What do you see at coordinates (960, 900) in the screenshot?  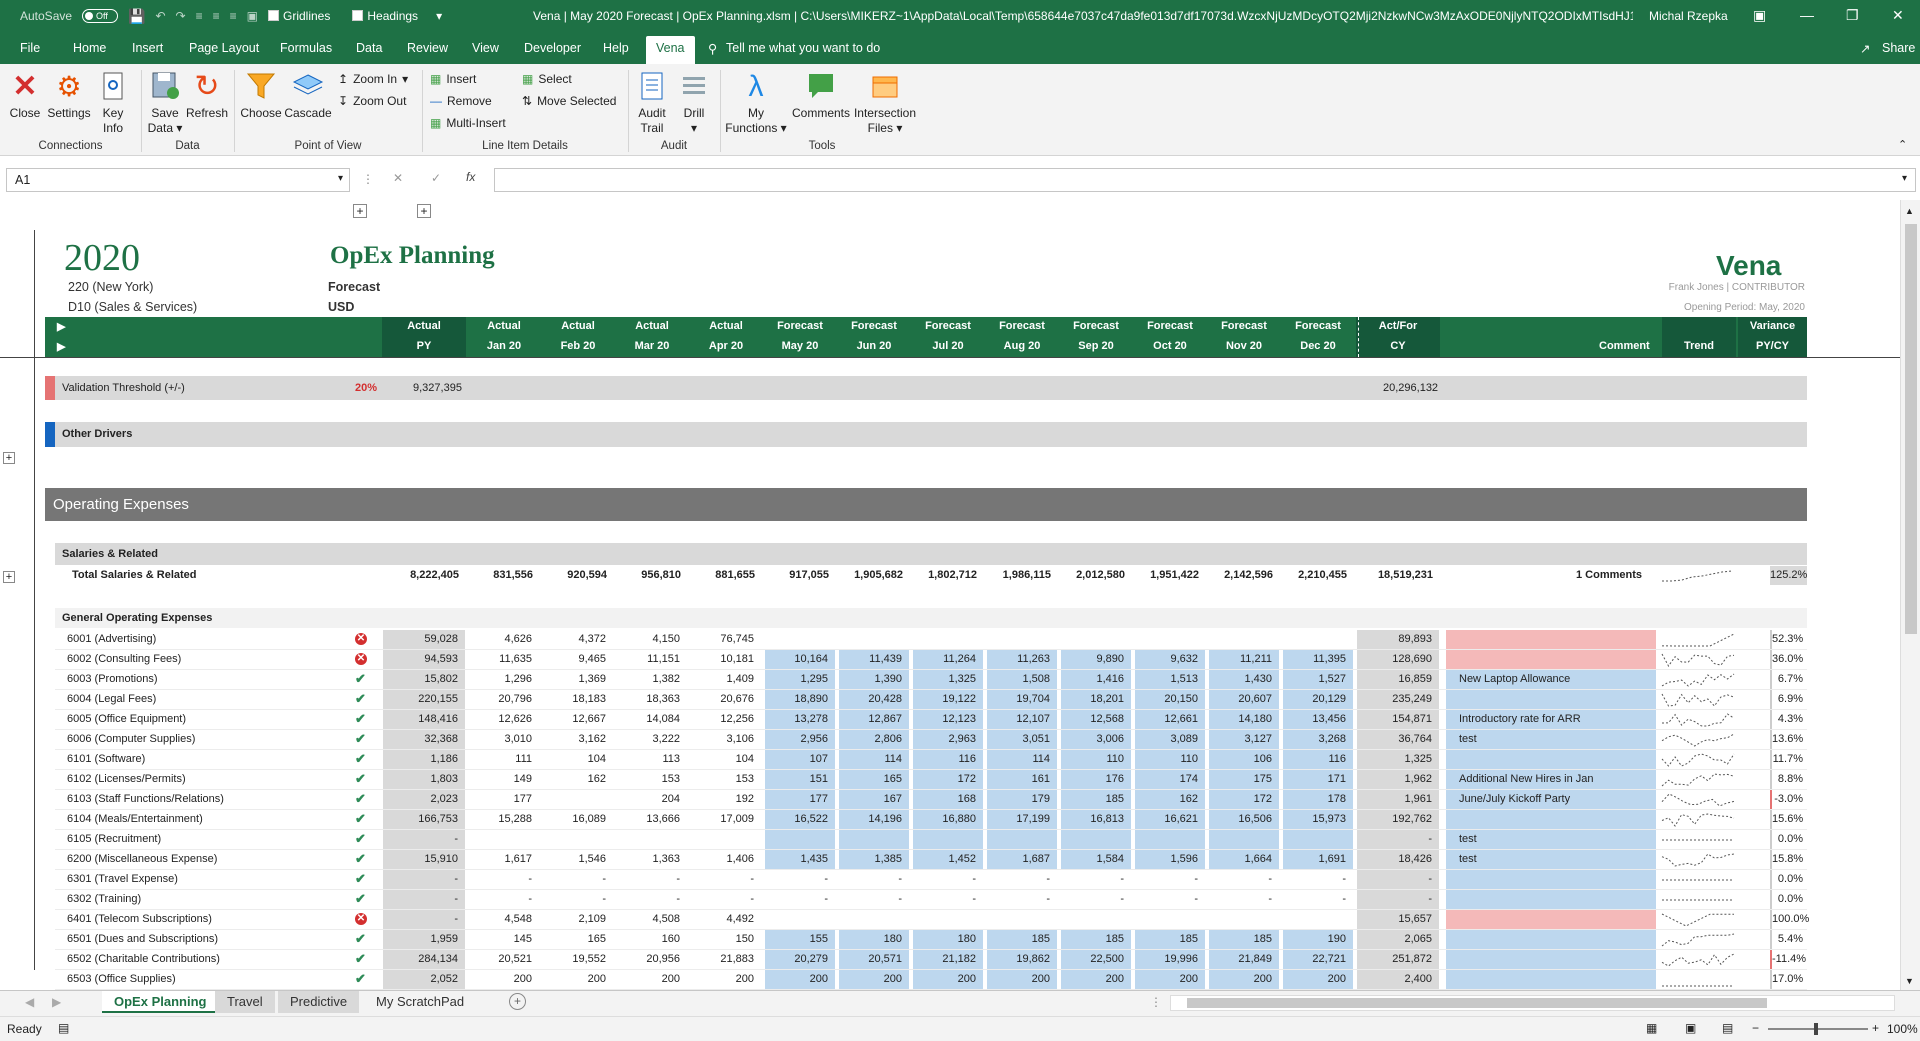 I see `account-row: 6302 (Training) ✔ - - - - - - - - - - - - - -0.0%` at bounding box center [960, 900].